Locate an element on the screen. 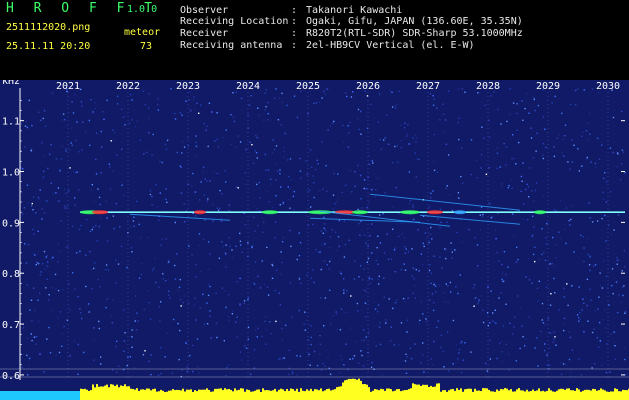  observation-datetime: 25.11.11 20:20 is located at coordinates (48, 46).